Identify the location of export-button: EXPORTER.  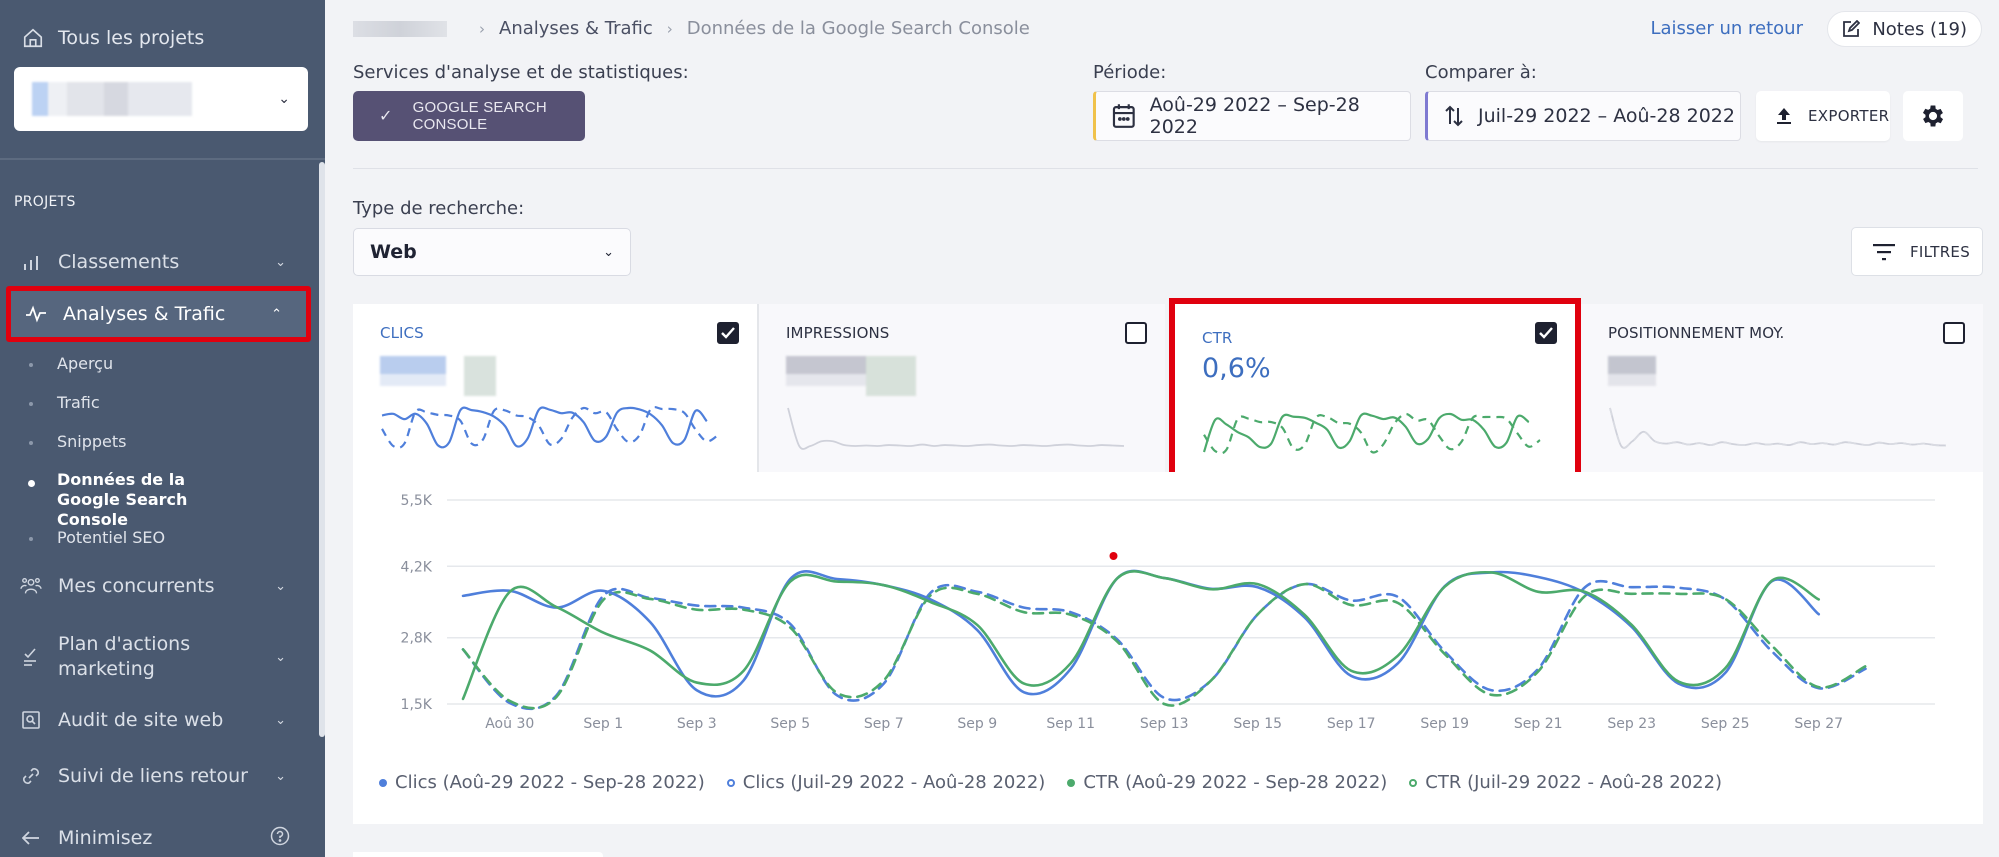
(1823, 116).